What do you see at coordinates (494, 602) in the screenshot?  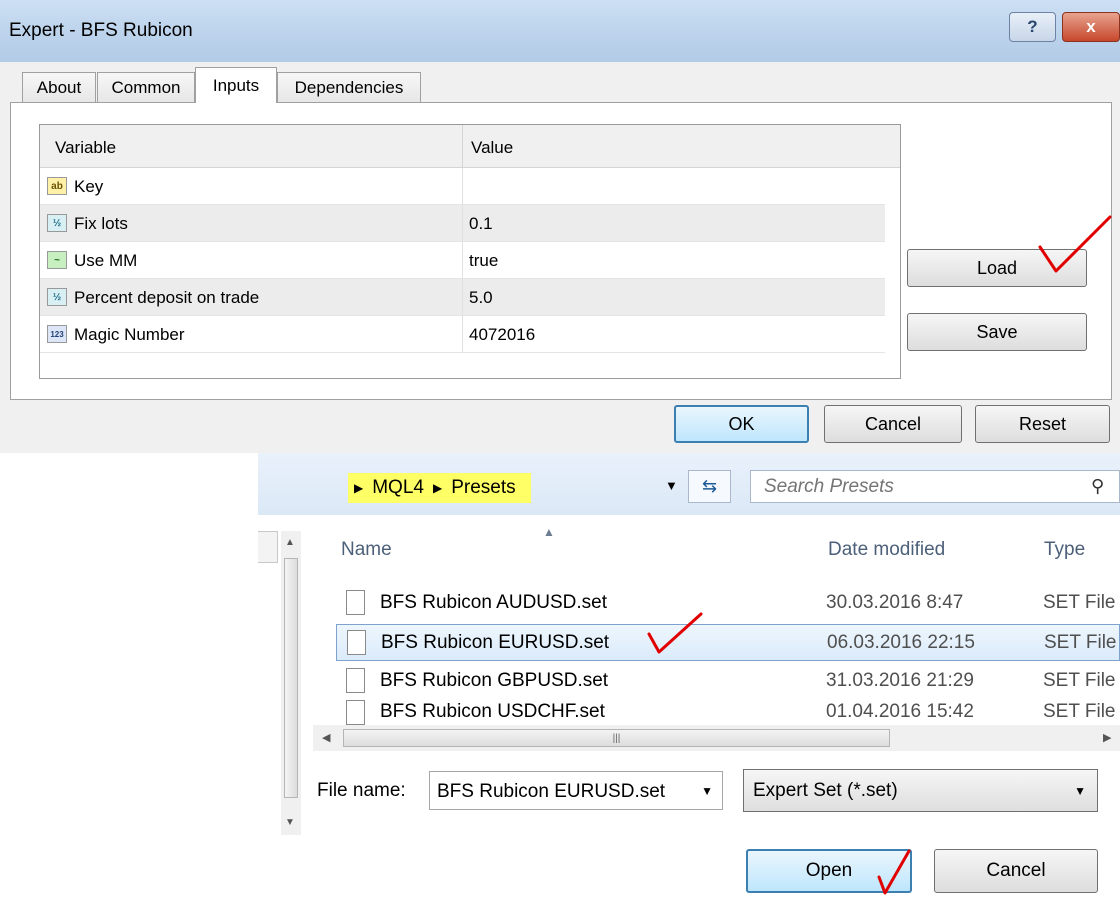 I see `file-name: BFS Rubicon AUDUSD.set` at bounding box center [494, 602].